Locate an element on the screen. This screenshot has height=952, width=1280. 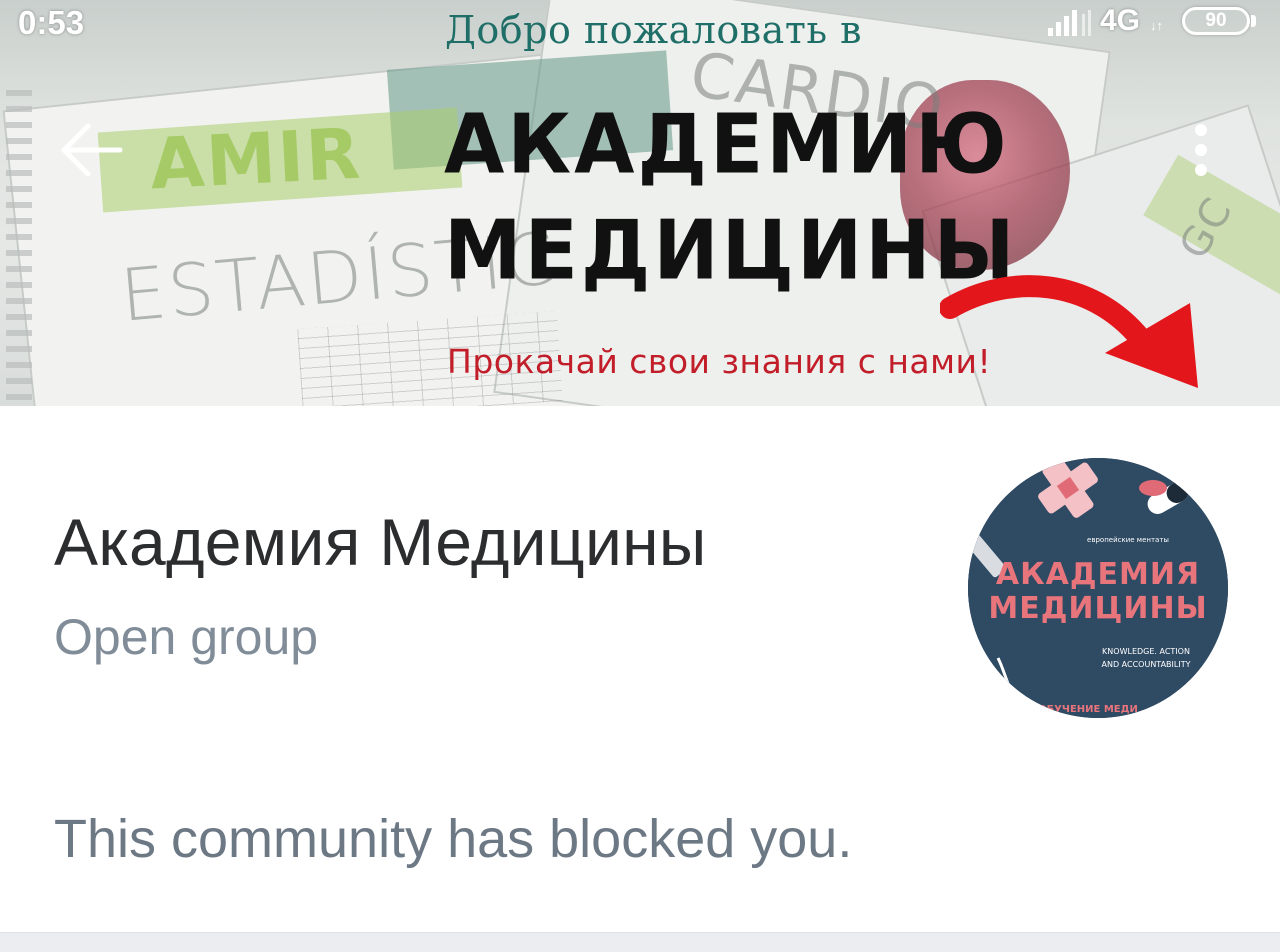
avatar-motto-line2: AND ACCOUNTABILITY is located at coordinates (1146, 664).